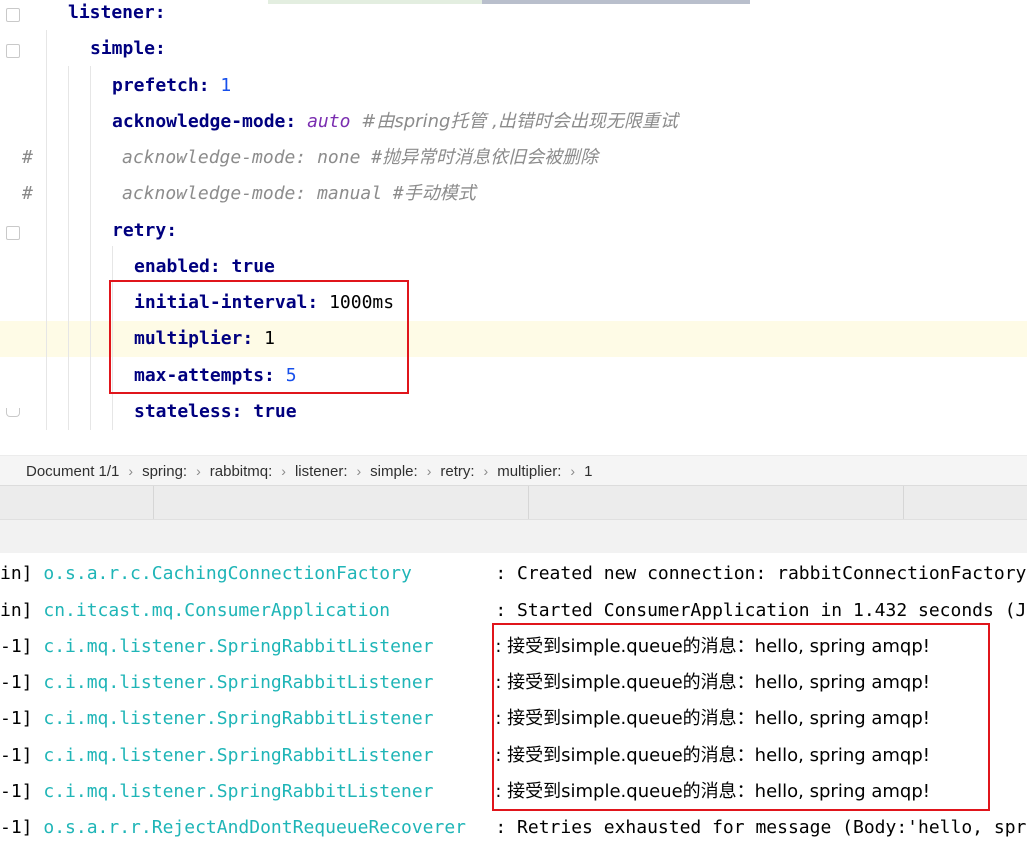 This screenshot has height=861, width=1027. I want to click on breadcrumb-item: spring:, so click(164, 471).